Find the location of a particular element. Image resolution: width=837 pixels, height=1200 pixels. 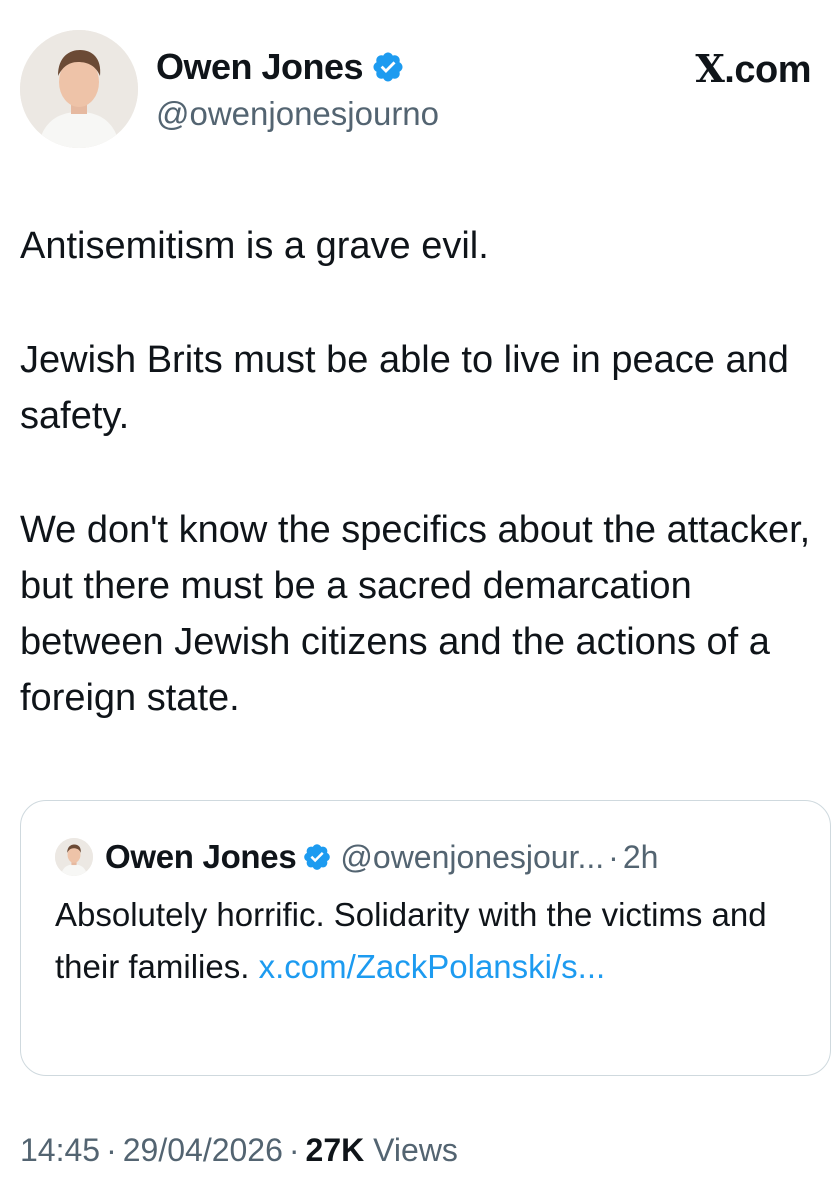

brand-suffix: .com is located at coordinates (767, 70).